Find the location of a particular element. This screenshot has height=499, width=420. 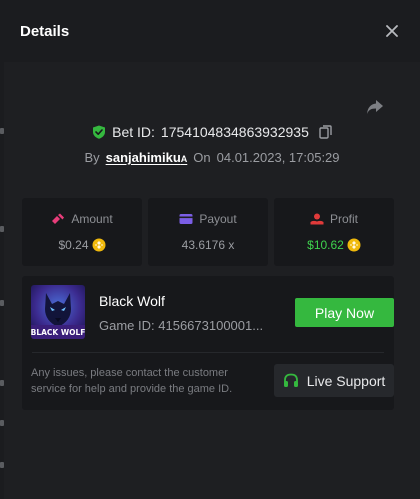

stat-profit-label-row: Profit is located at coordinates (334, 219).